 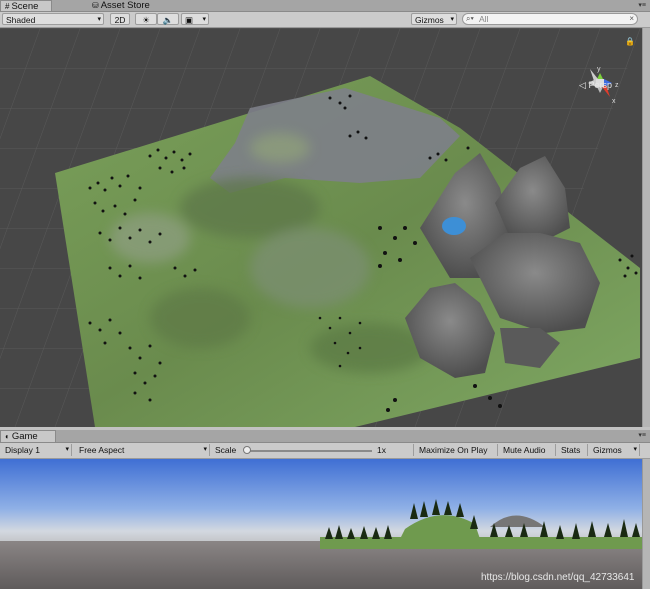 I want to click on speaker-icon: 🔈, so click(x=168, y=20).